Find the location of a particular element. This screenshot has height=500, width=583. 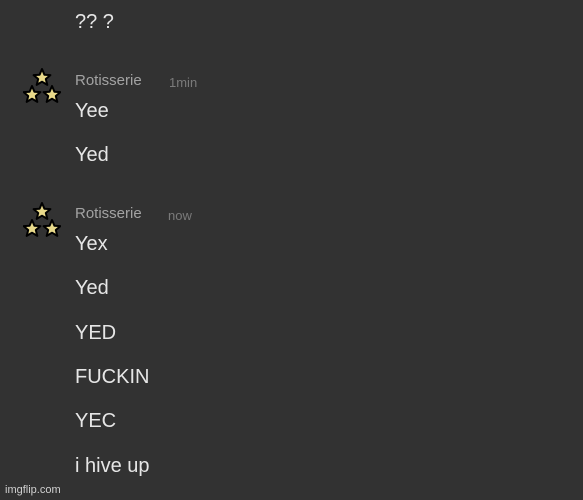

message-timestamp: now is located at coordinates (180, 215).